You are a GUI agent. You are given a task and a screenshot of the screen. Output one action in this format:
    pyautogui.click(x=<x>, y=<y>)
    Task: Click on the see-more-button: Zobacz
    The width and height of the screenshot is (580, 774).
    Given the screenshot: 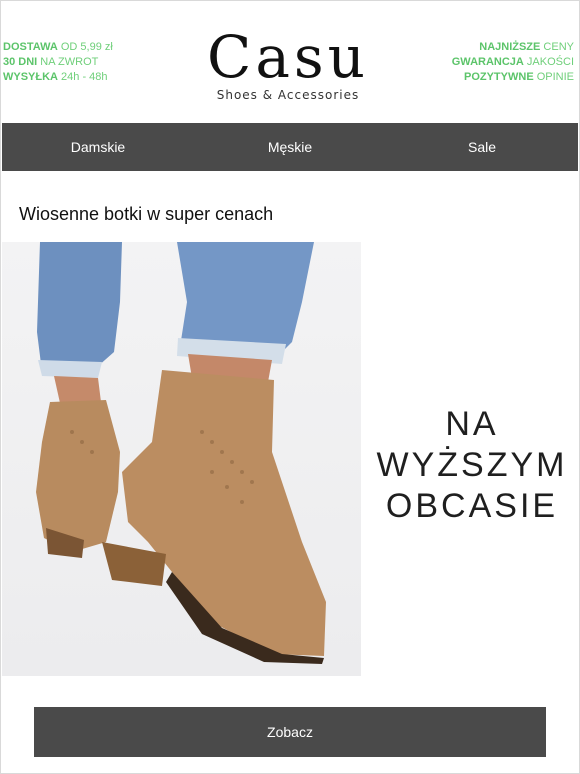 What is the action you would take?
    pyautogui.click(x=290, y=732)
    